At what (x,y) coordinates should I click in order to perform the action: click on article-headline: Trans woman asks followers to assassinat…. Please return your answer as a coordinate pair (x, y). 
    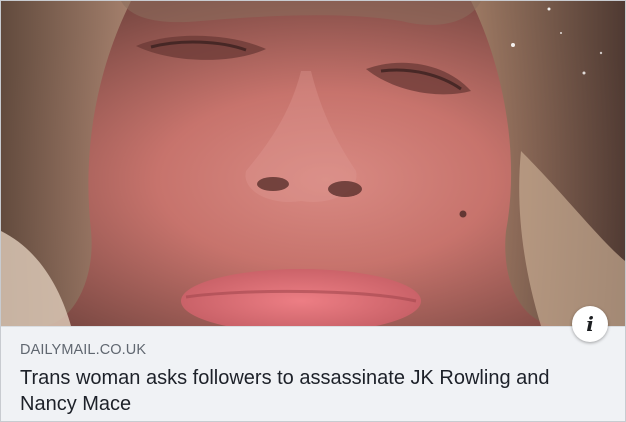
    Looking at the image, I should click on (310, 391).